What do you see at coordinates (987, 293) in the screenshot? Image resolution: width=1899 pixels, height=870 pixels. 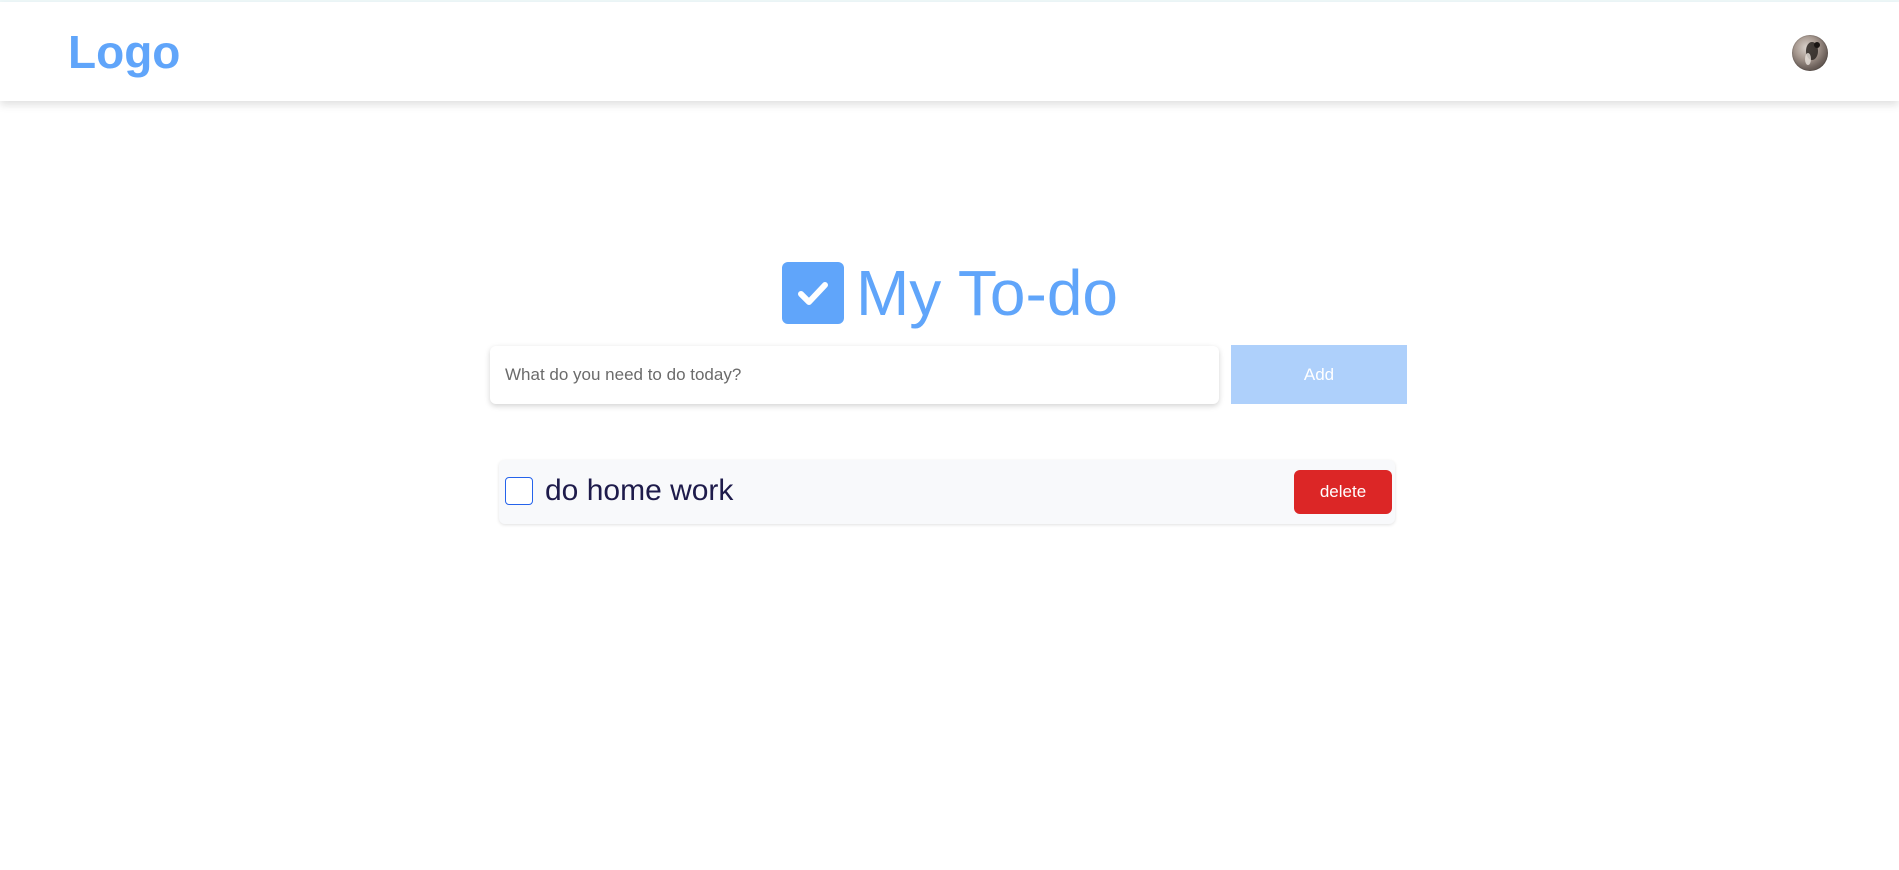 I see `page-title: My To-do` at bounding box center [987, 293].